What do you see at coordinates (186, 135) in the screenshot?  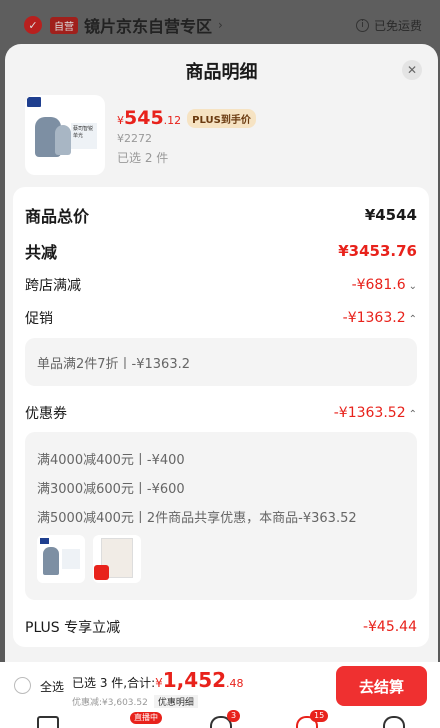 I see `product-info: ¥ 545 .12 PLUS到手价 ¥2272 已选 2 件` at bounding box center [186, 135].